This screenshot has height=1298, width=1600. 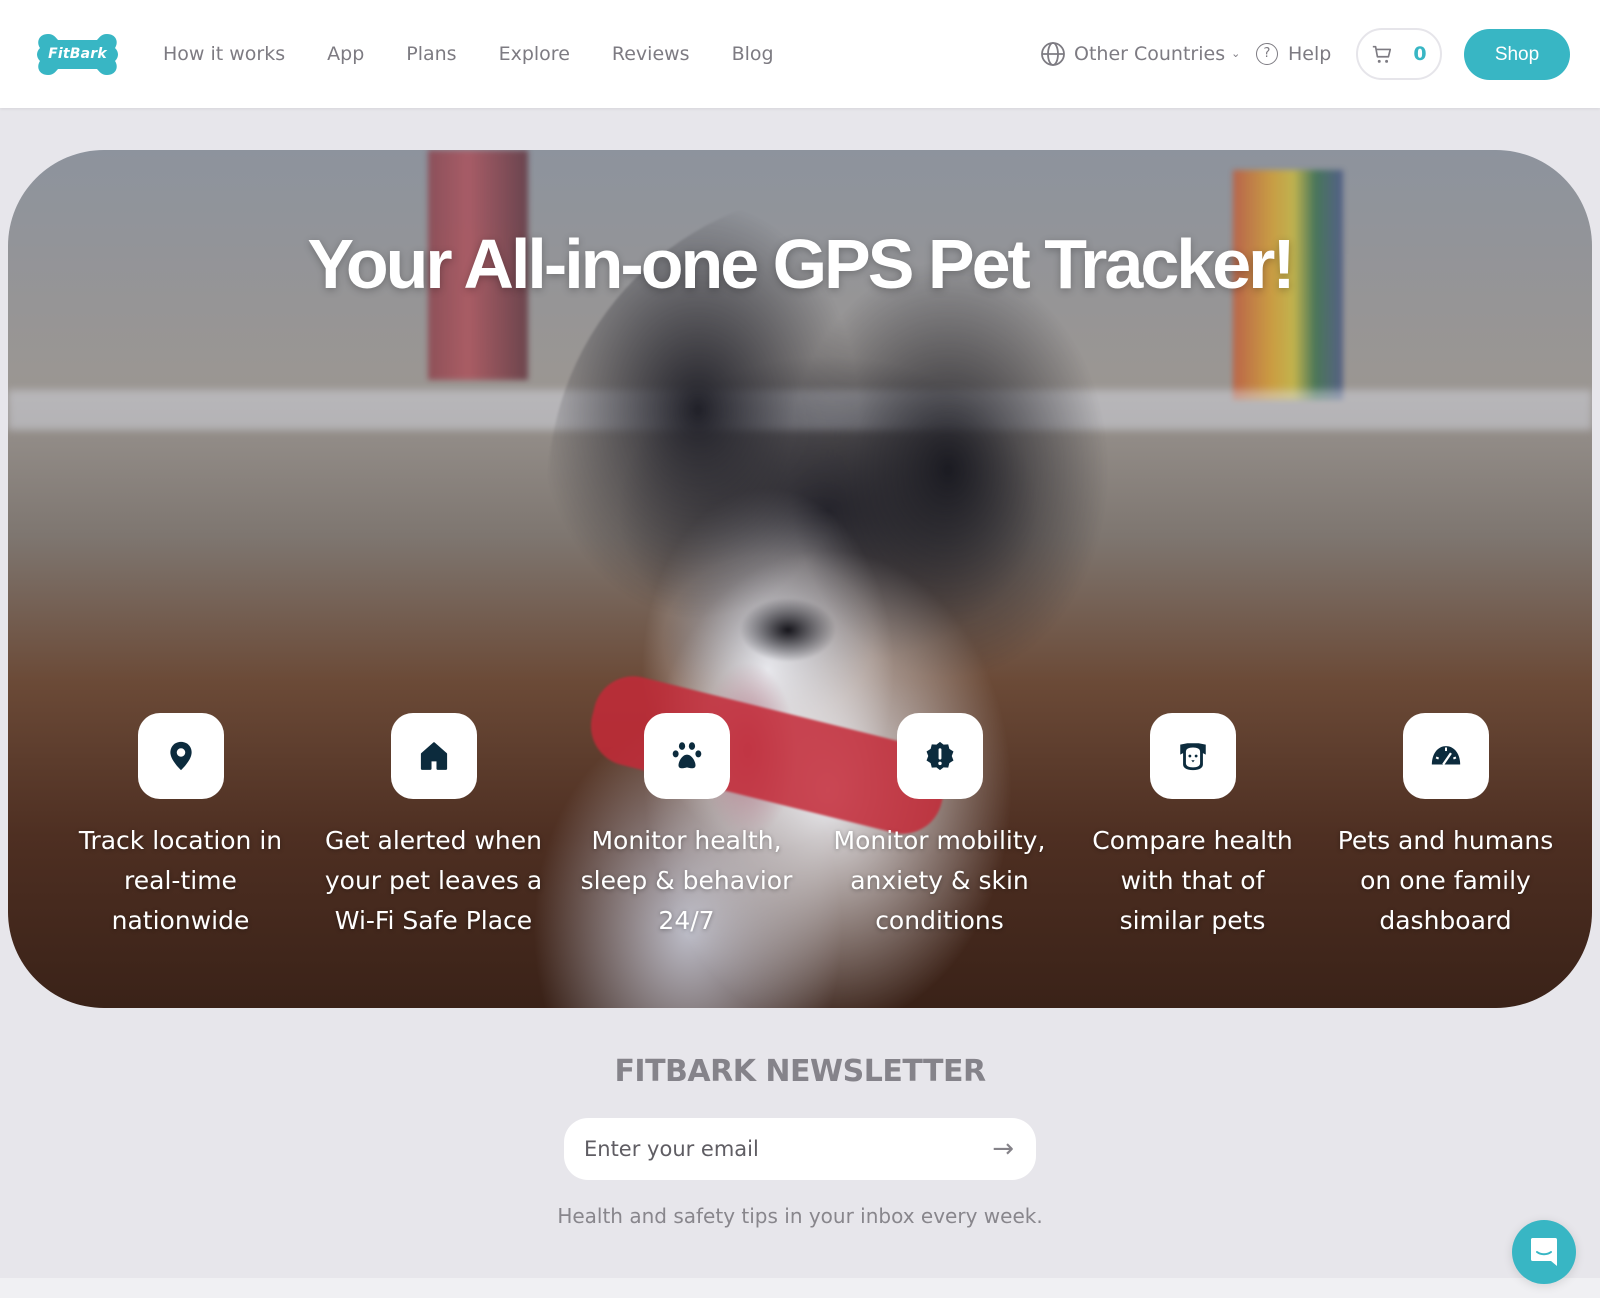 I want to click on help-label: Help, so click(x=1310, y=54).